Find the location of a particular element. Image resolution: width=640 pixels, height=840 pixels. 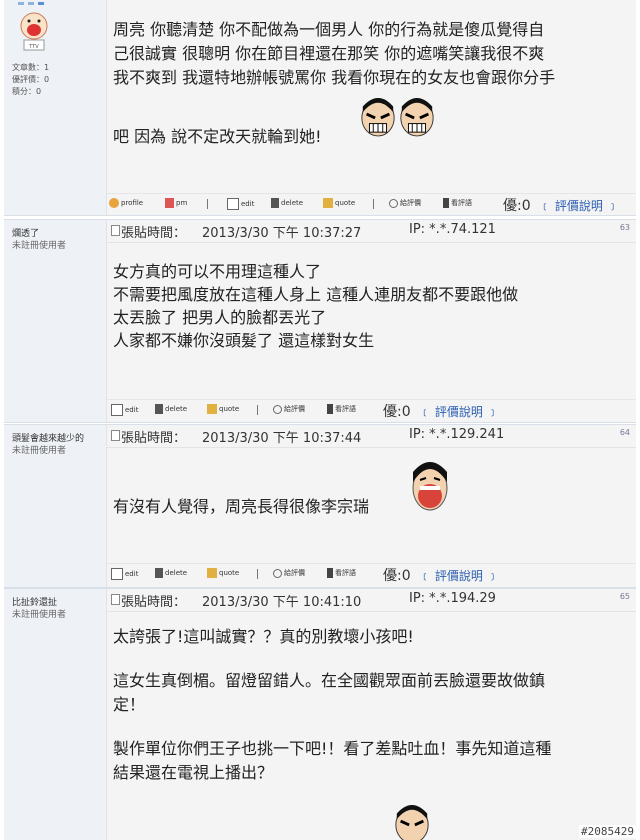

post-date: 2013/3/30 下午 10:37:44 is located at coordinates (282, 438).